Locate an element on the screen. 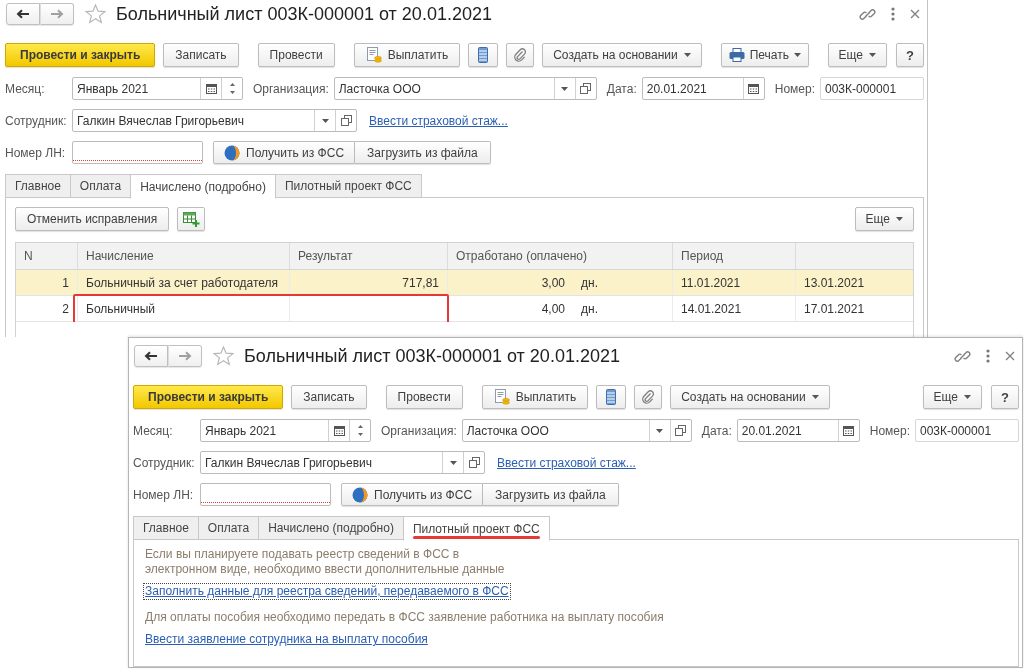  column-header: Начисление is located at coordinates (184, 256).